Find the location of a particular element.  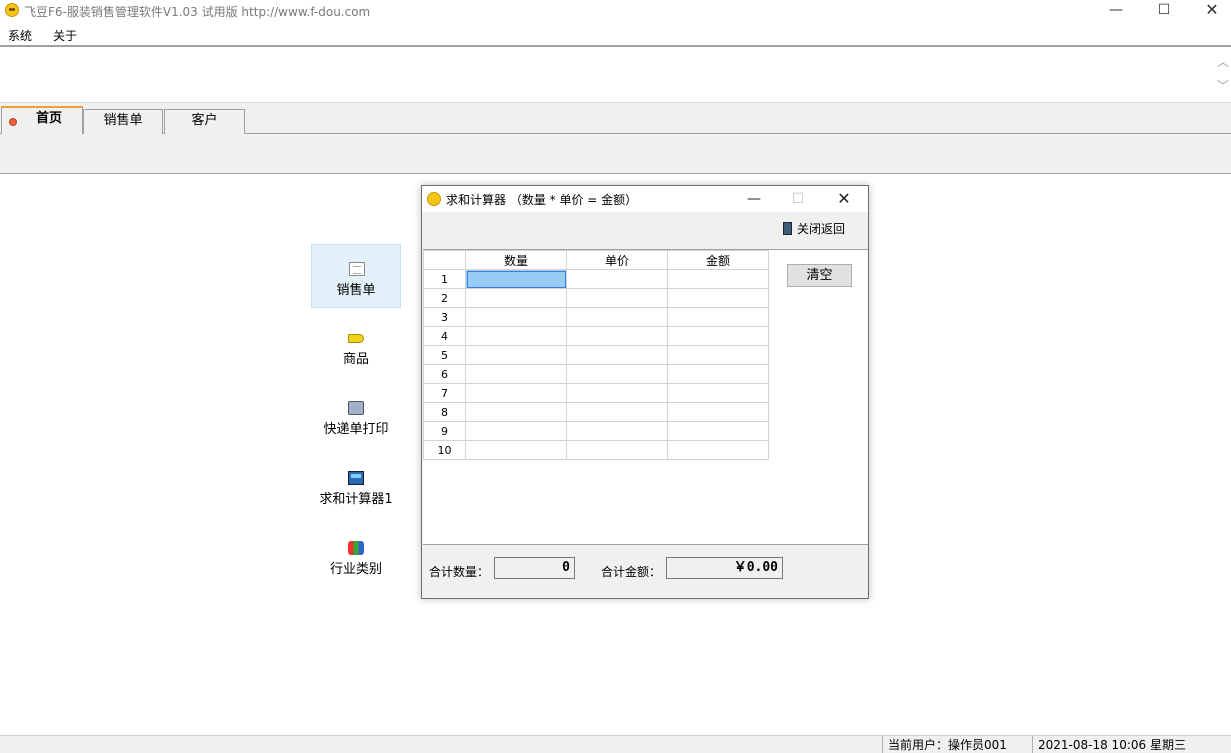

dialog-title: 求和计算器 （数量 * 单价 = 金额） is located at coordinates (542, 200).